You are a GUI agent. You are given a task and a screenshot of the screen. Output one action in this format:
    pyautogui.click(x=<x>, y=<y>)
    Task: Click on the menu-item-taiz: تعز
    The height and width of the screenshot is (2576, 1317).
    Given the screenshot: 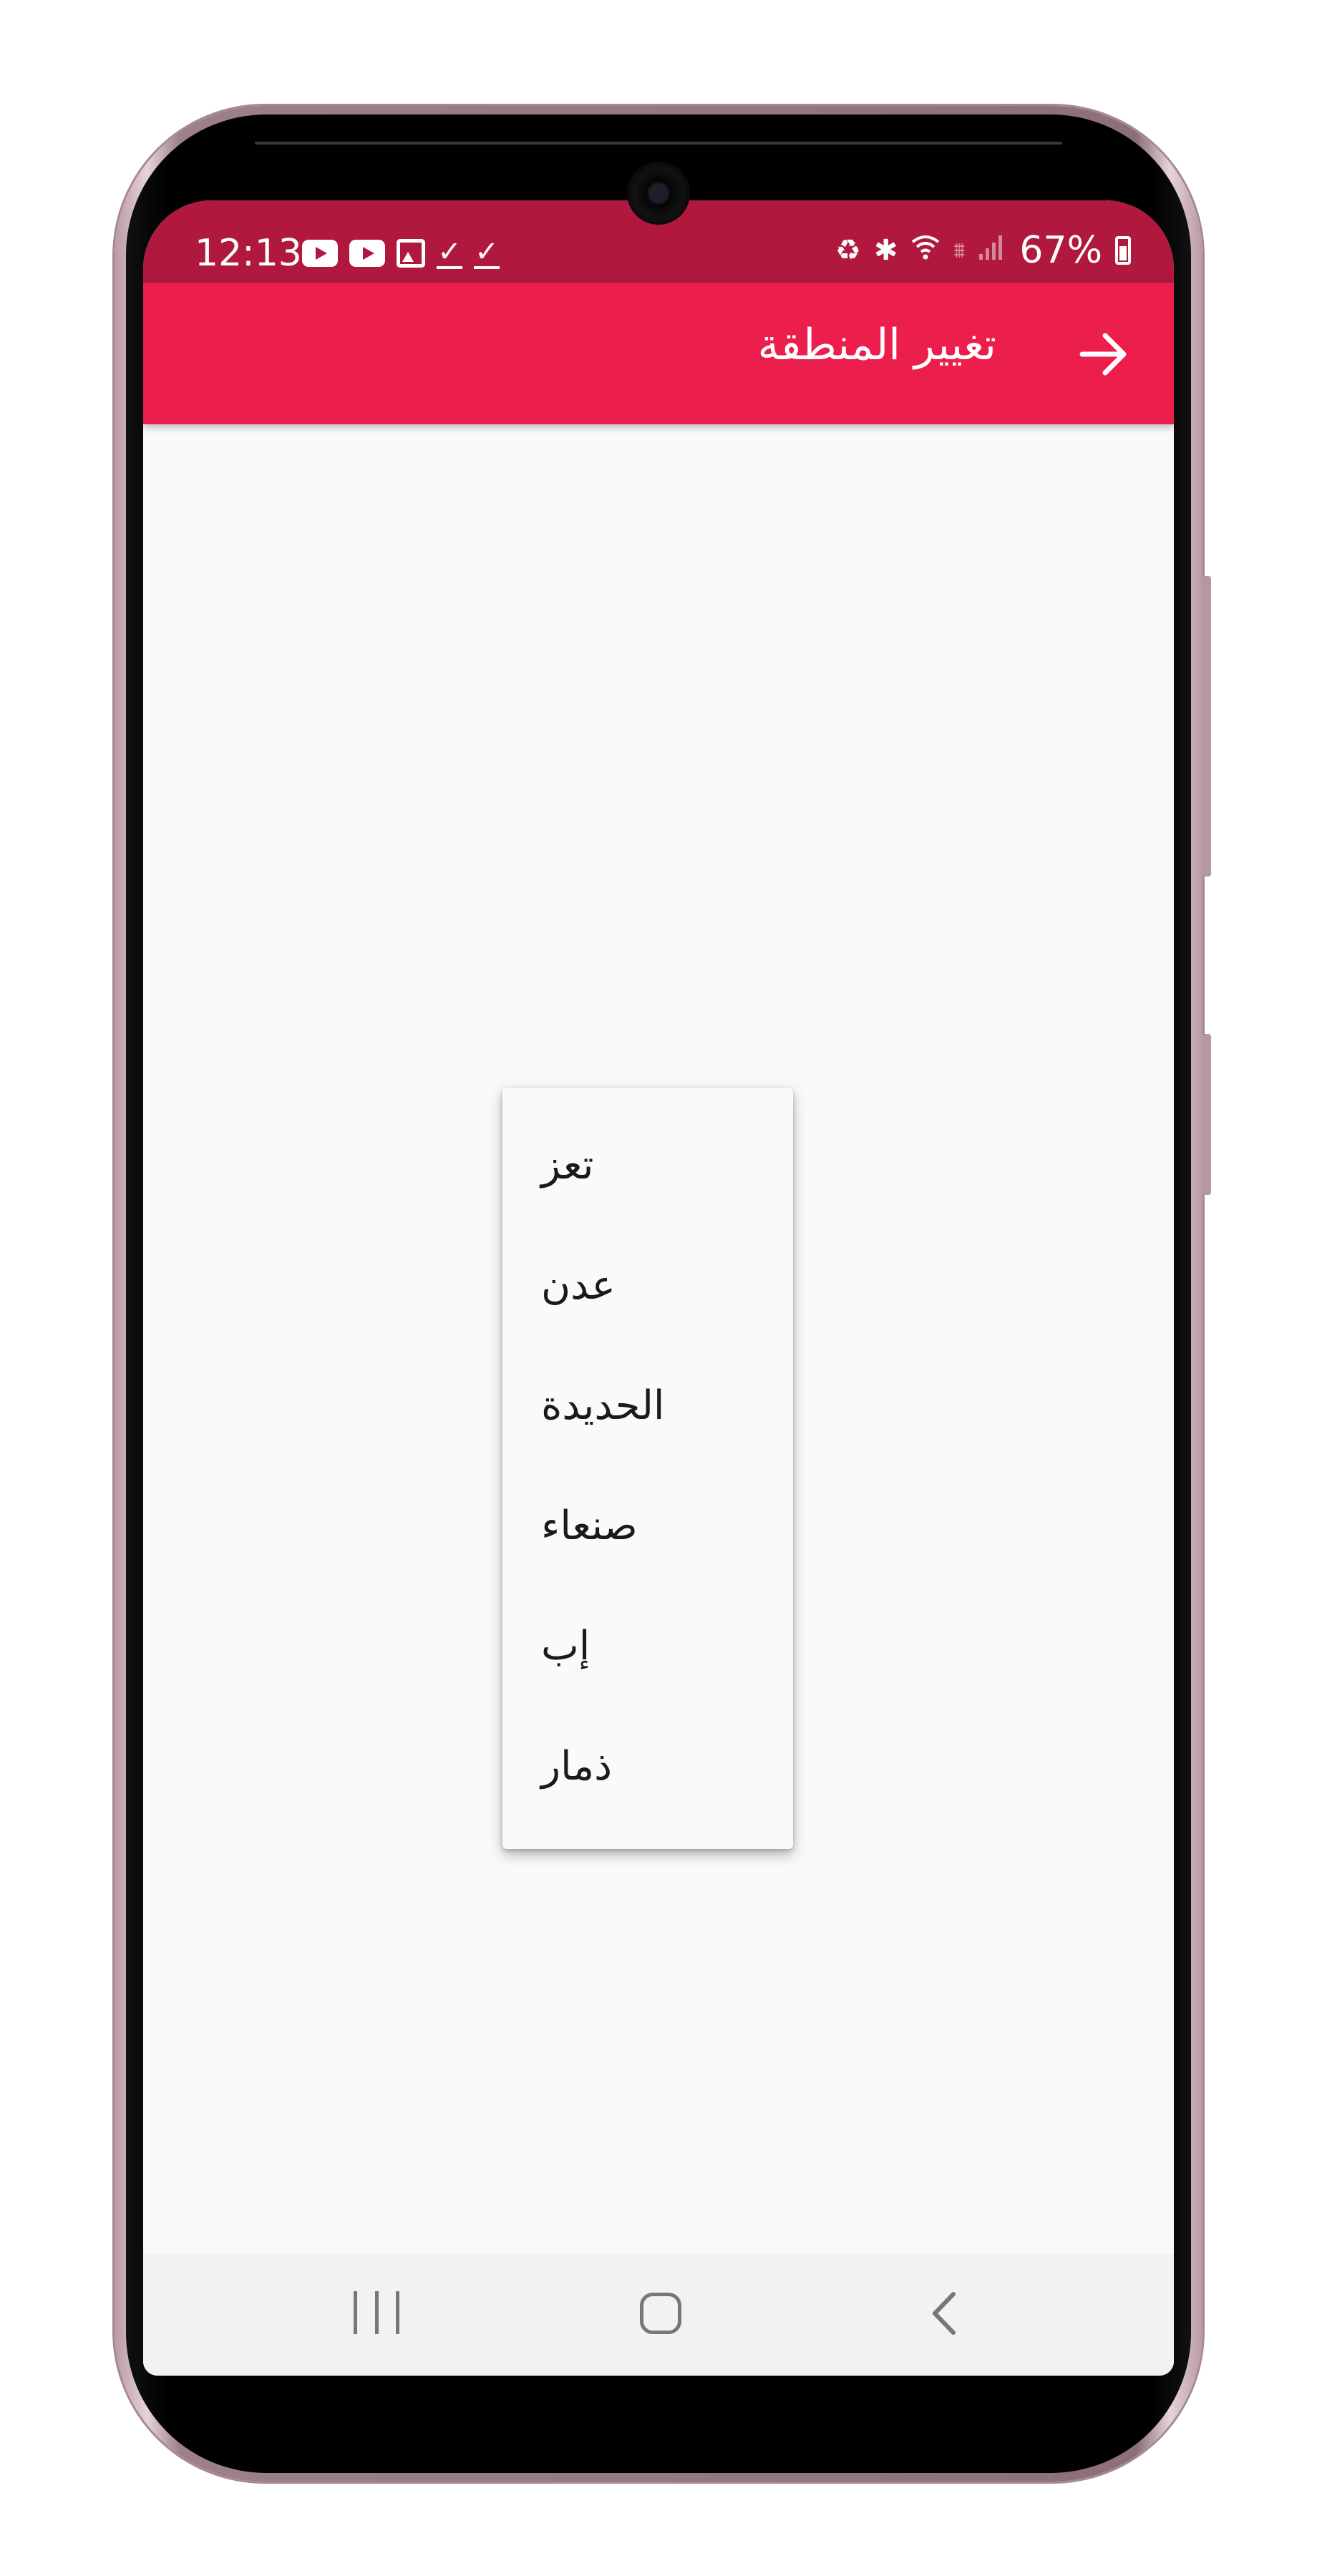 What is the action you would take?
    pyautogui.click(x=647, y=1165)
    